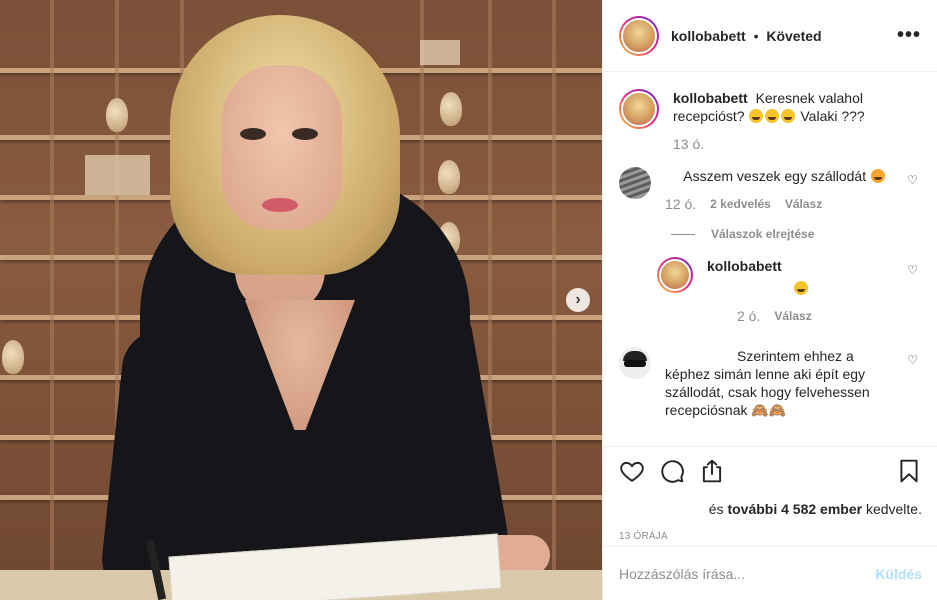 The image size is (937, 600). I want to click on heart-icon, so click(632, 471).